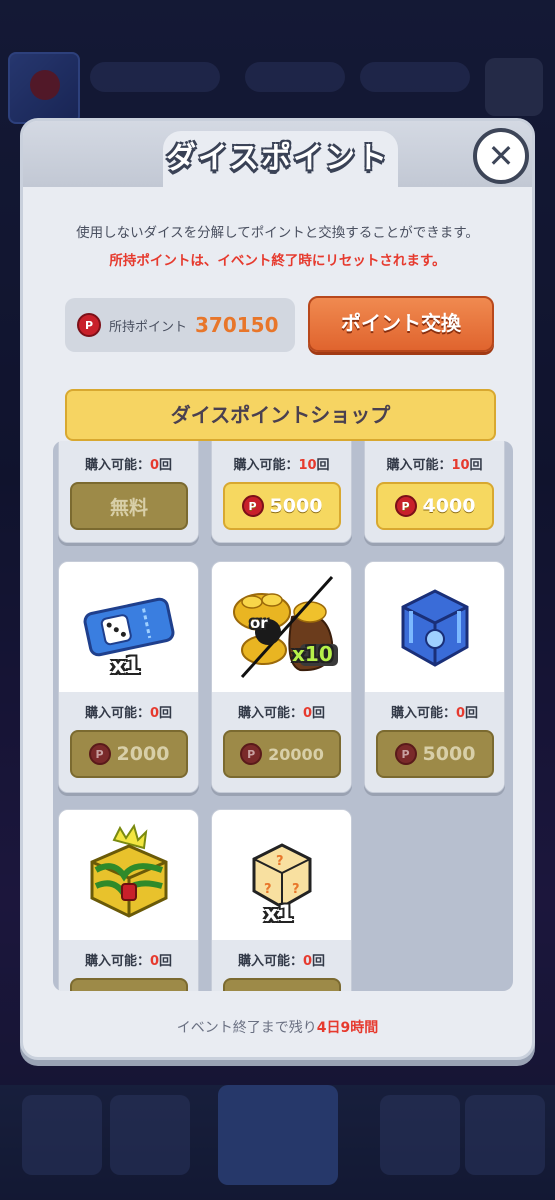  What do you see at coordinates (282, 754) in the screenshot?
I see `price-button: P 20000` at bounding box center [282, 754].